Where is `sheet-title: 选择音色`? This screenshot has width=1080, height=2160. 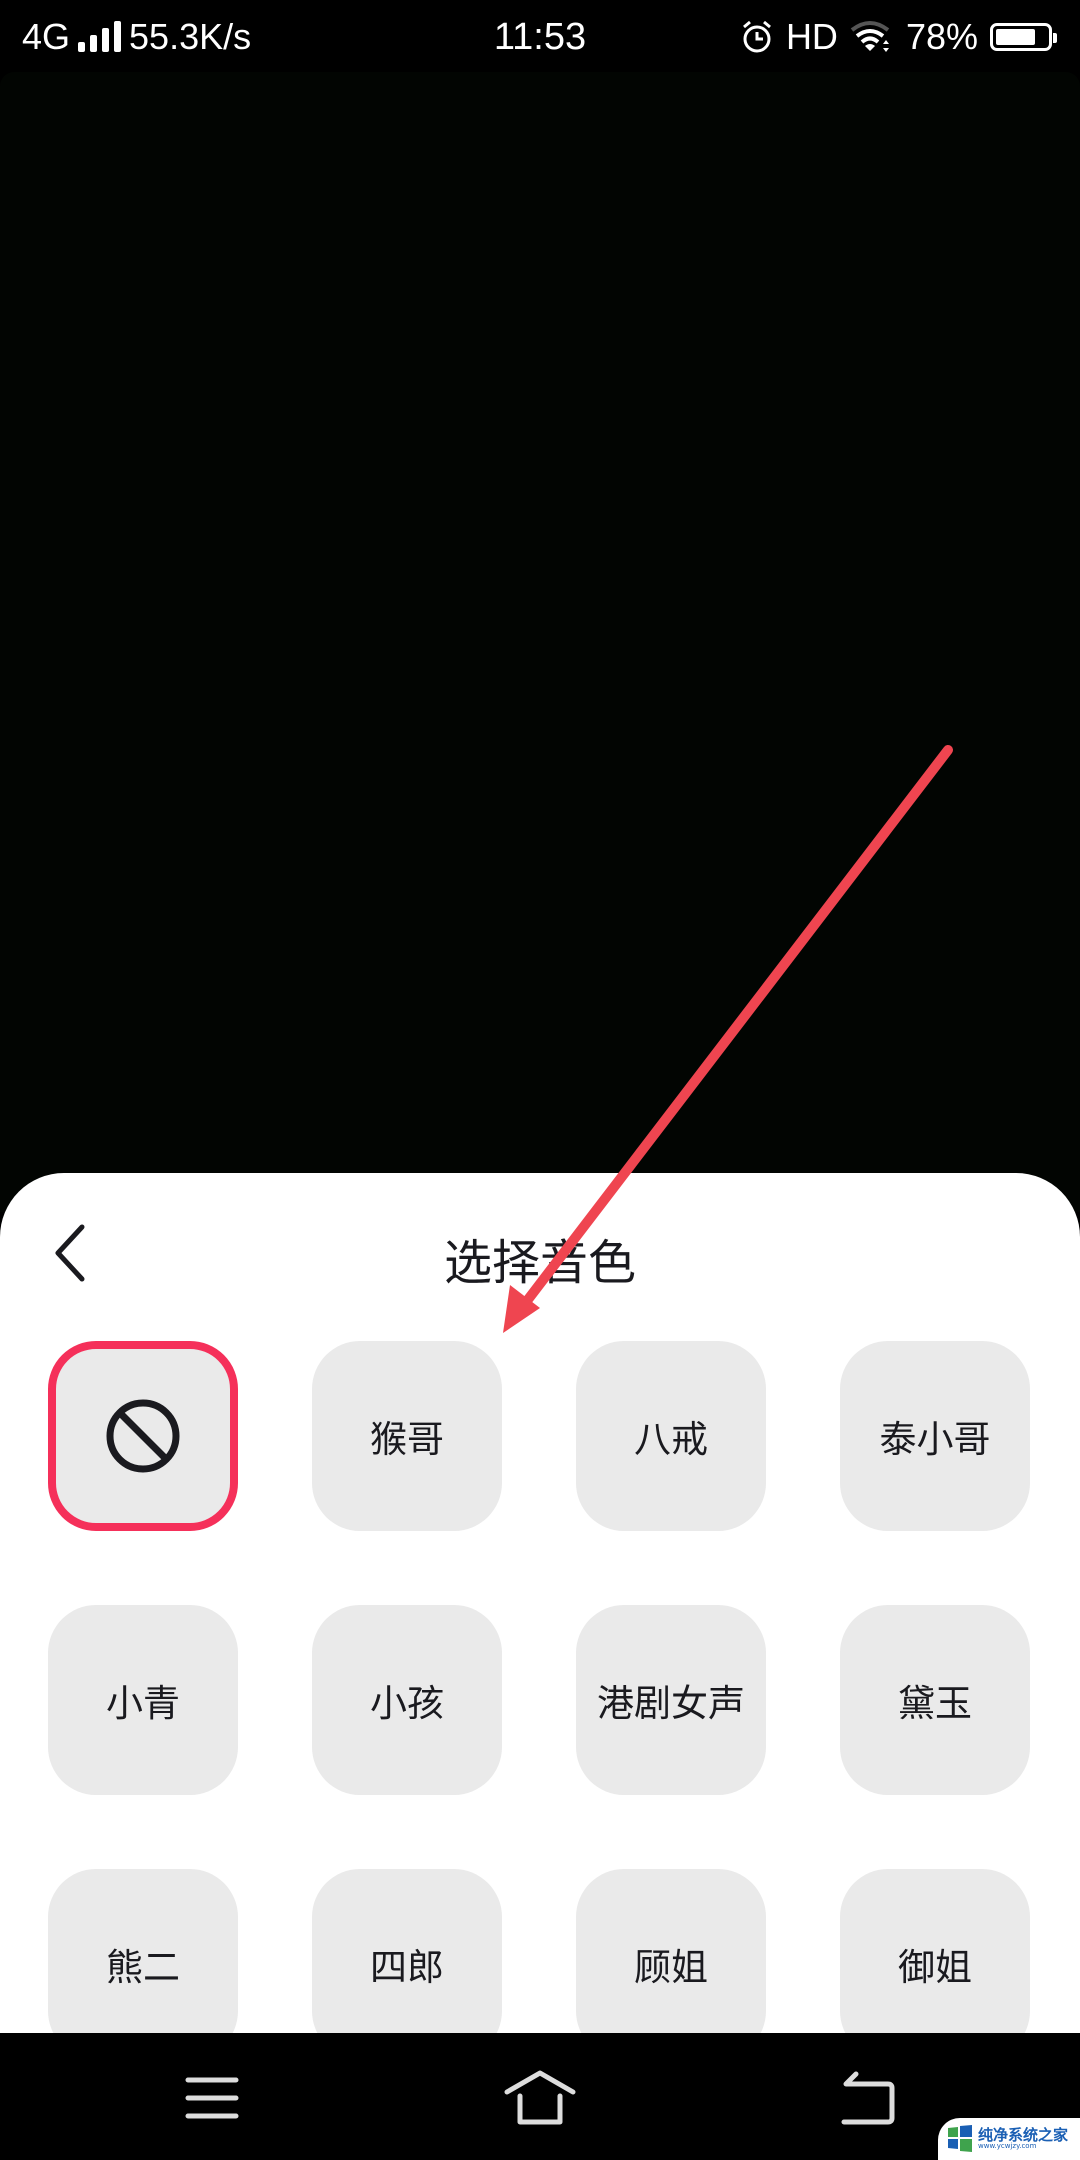 sheet-title: 选择音色 is located at coordinates (539, 1263).